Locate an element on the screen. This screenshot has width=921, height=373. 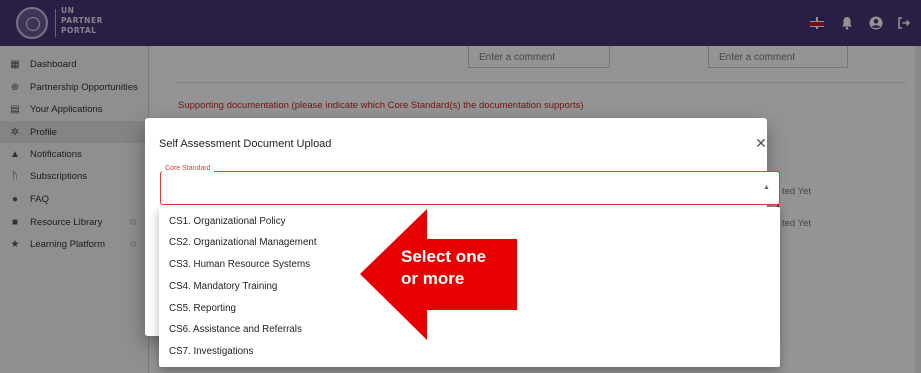
option-cs7: CS7. Investigations is located at coordinates (211, 351).